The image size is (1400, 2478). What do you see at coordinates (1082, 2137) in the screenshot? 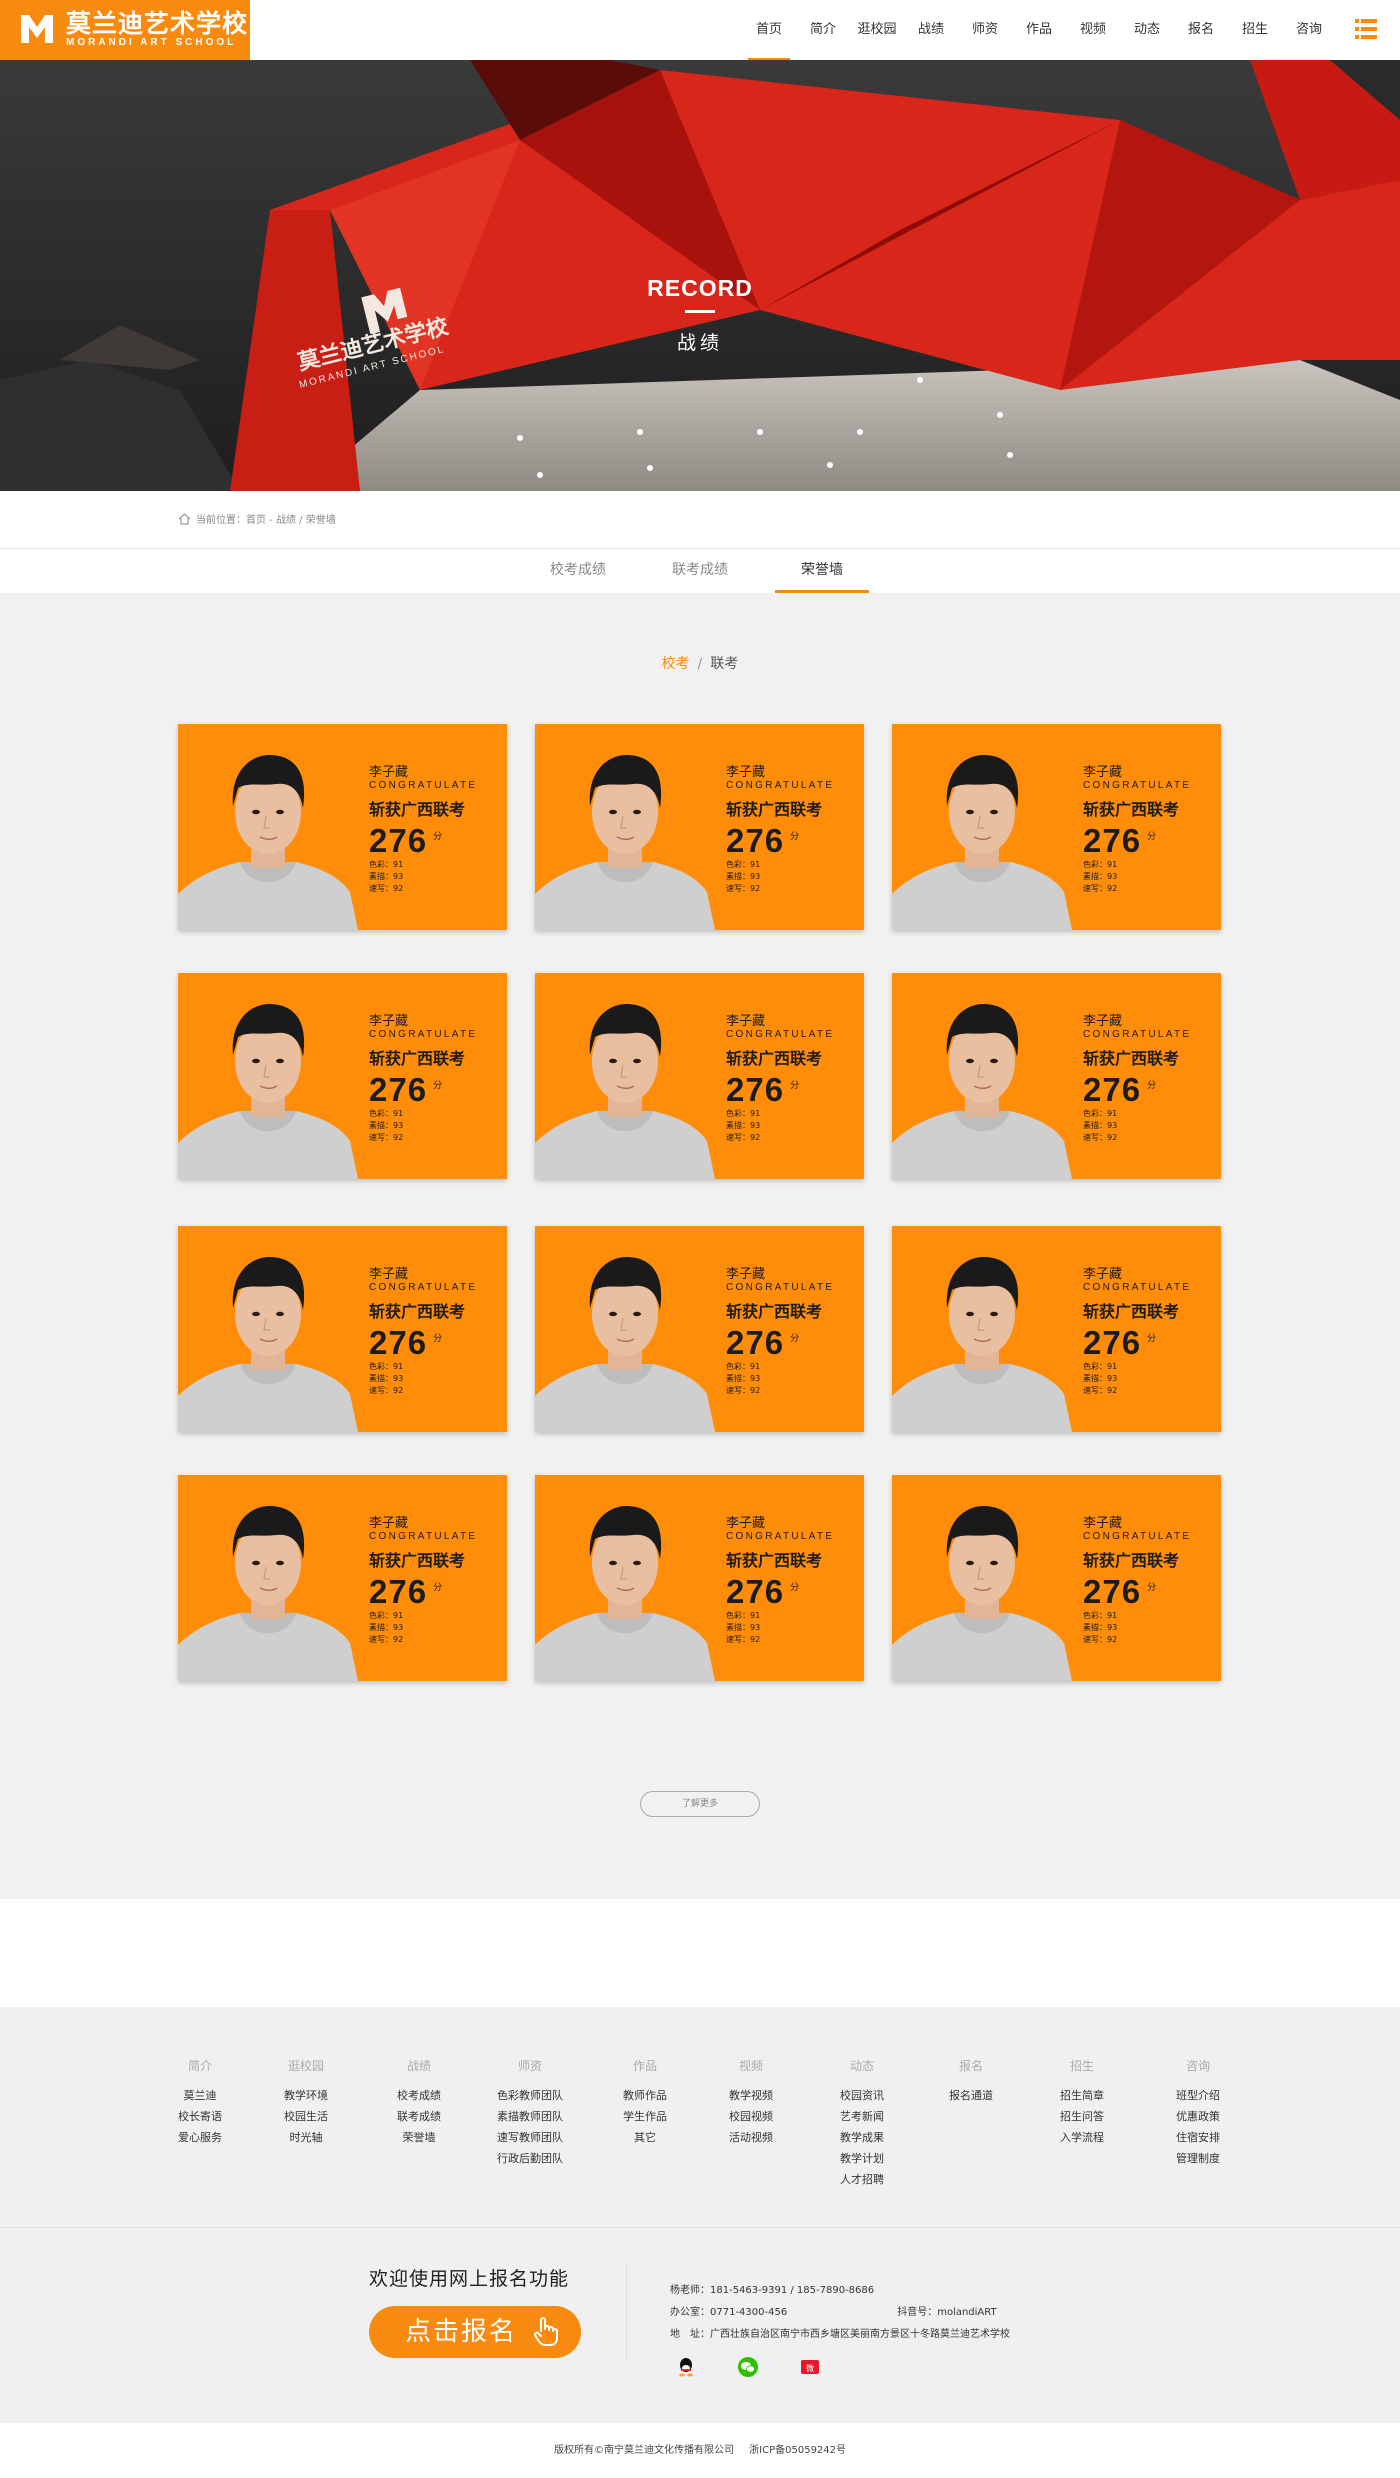
I see `footer-link: 入学流程` at bounding box center [1082, 2137].